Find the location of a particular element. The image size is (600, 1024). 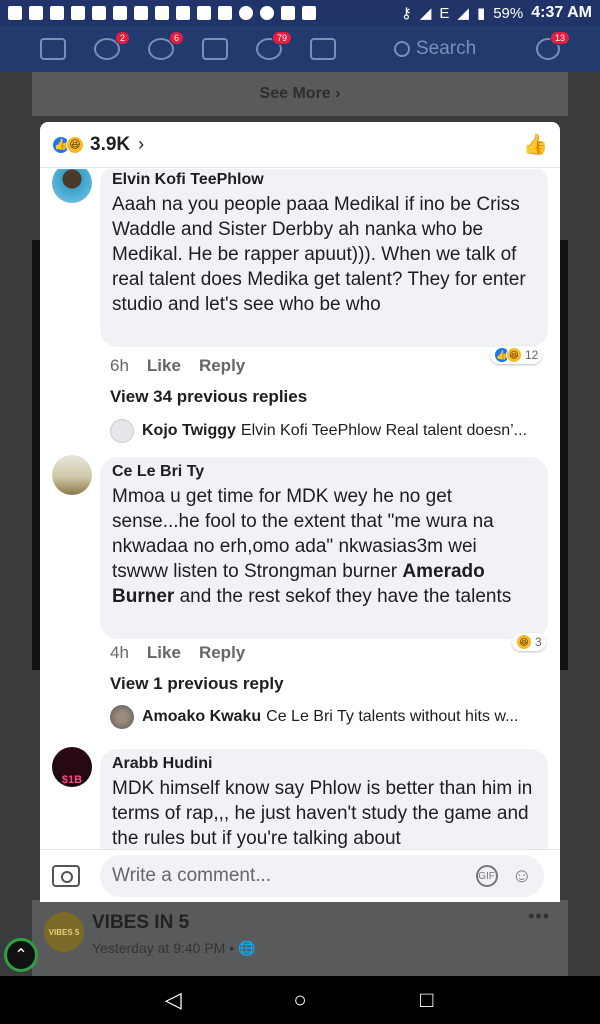

recents-icon: □ is located at coordinates (427, 1000).